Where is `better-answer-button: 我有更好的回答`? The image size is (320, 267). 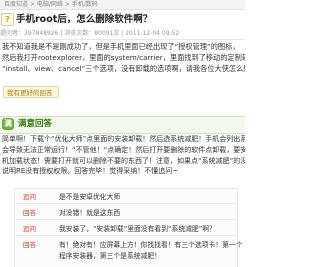 better-answer-button: 我有更好的回答 is located at coordinates (31, 92).